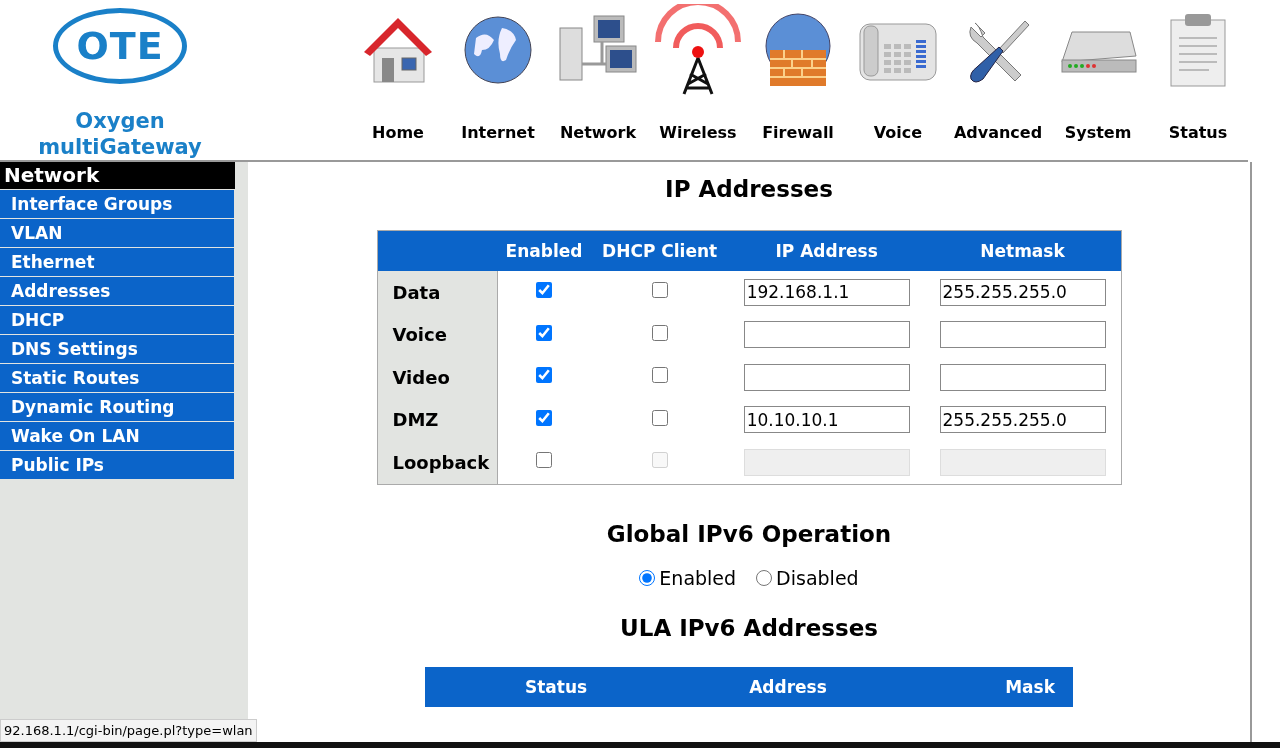  I want to click on sidebar-item: Static Routes, so click(117, 377).